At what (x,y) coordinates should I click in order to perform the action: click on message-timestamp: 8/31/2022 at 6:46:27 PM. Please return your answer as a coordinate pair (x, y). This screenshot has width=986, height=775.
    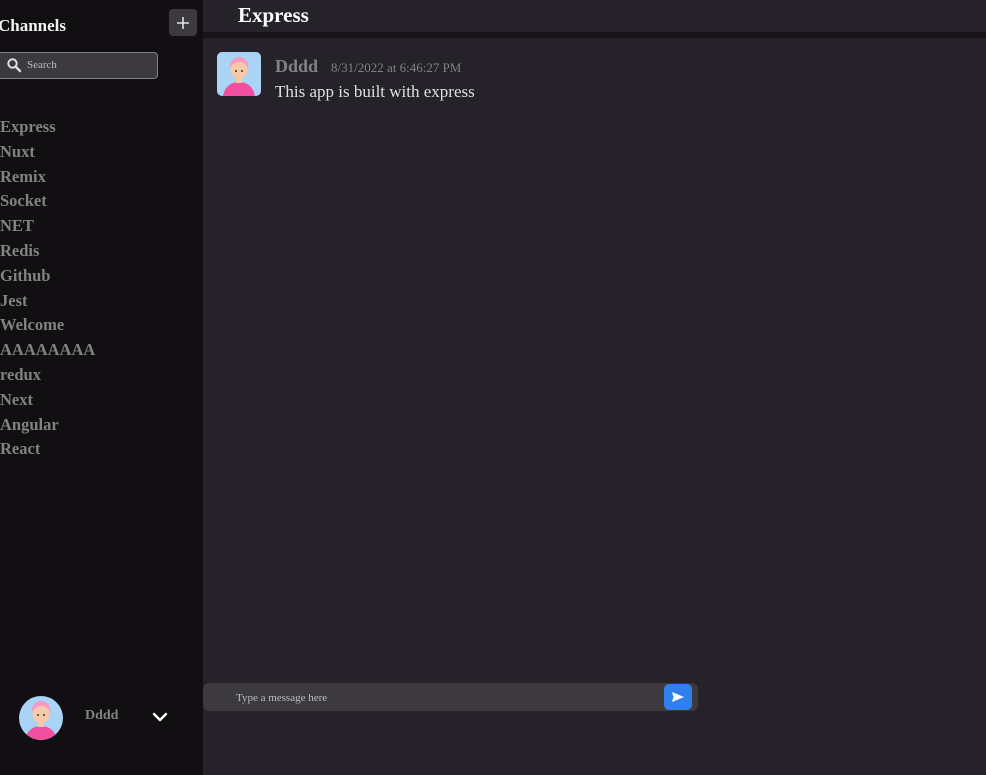
    Looking at the image, I should click on (396, 67).